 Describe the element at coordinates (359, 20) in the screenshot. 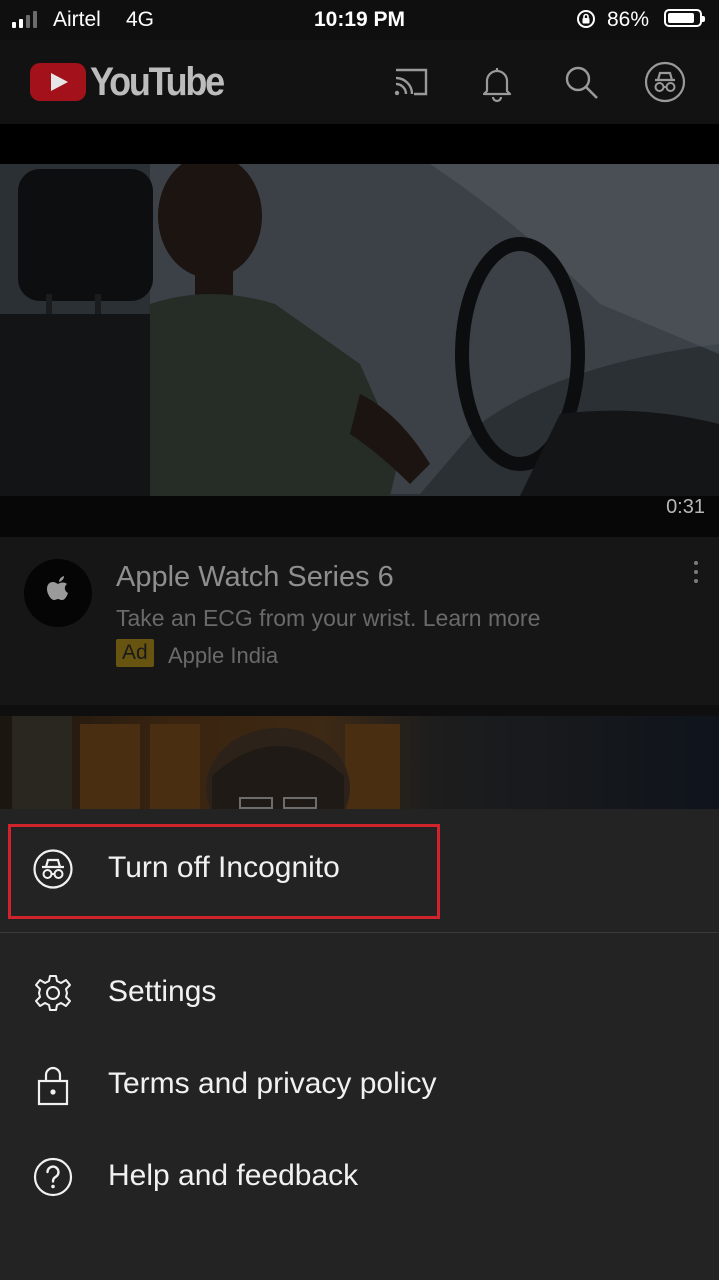

I see `status-bar: Airtel 4G 10:19 PM 86%` at that location.